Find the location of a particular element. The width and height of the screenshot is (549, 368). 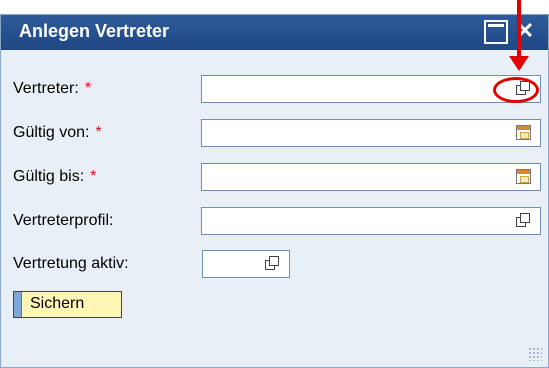

gueltig-bis-calendar-button is located at coordinates (524, 177).